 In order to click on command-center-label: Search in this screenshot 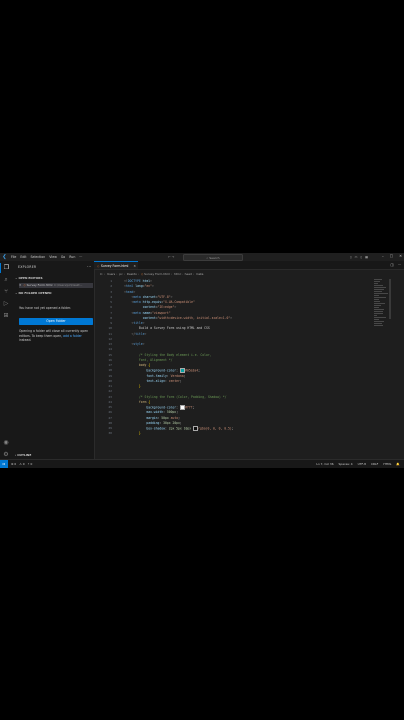, I will do `click(214, 257)`.